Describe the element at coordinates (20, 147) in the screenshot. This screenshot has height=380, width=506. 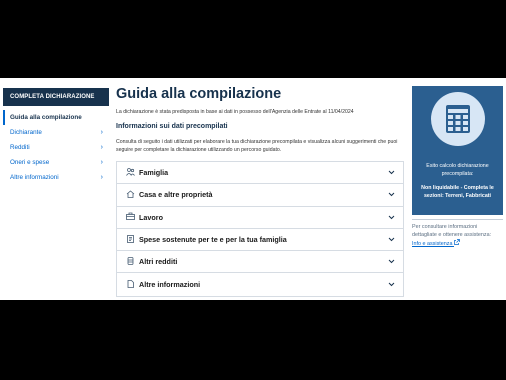
I see `sidebar-item-label: Redditi` at that location.